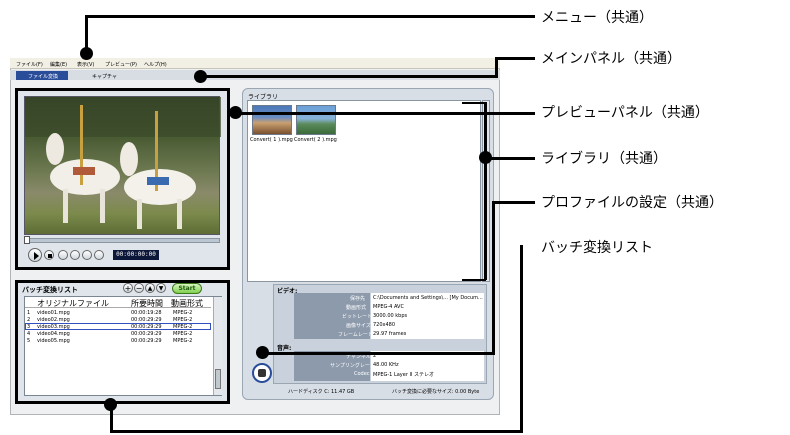 This screenshot has width=790, height=435. Describe the element at coordinates (316, 431) in the screenshot. I see `callout-line-batch-h` at that location.